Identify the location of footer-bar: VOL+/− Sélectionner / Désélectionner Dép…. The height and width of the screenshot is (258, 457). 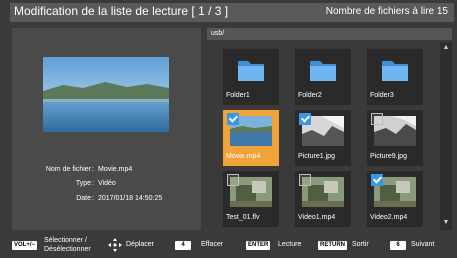
(228, 246).